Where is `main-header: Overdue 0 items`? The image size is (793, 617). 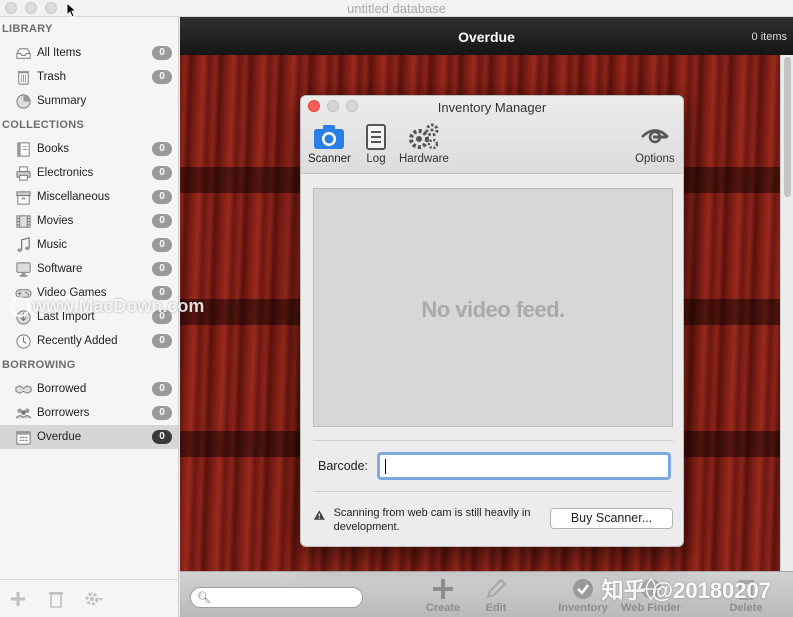 main-header: Overdue 0 items is located at coordinates (486, 36).